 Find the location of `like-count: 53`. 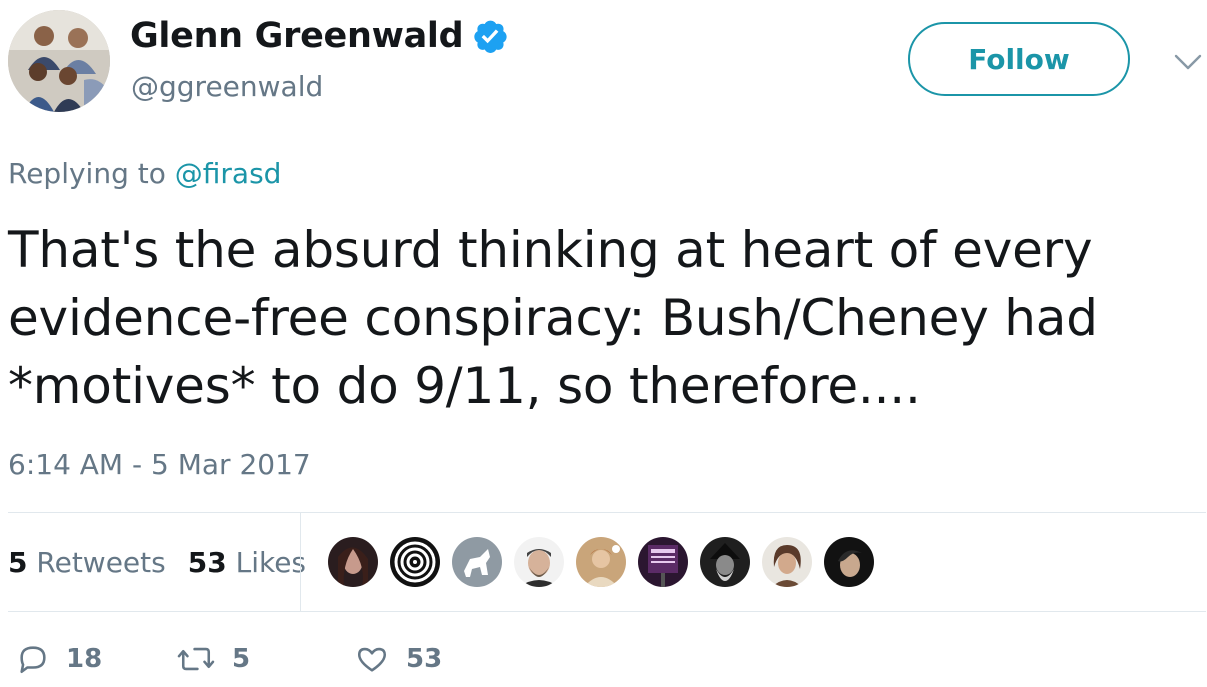

like-count: 53 is located at coordinates (424, 659).